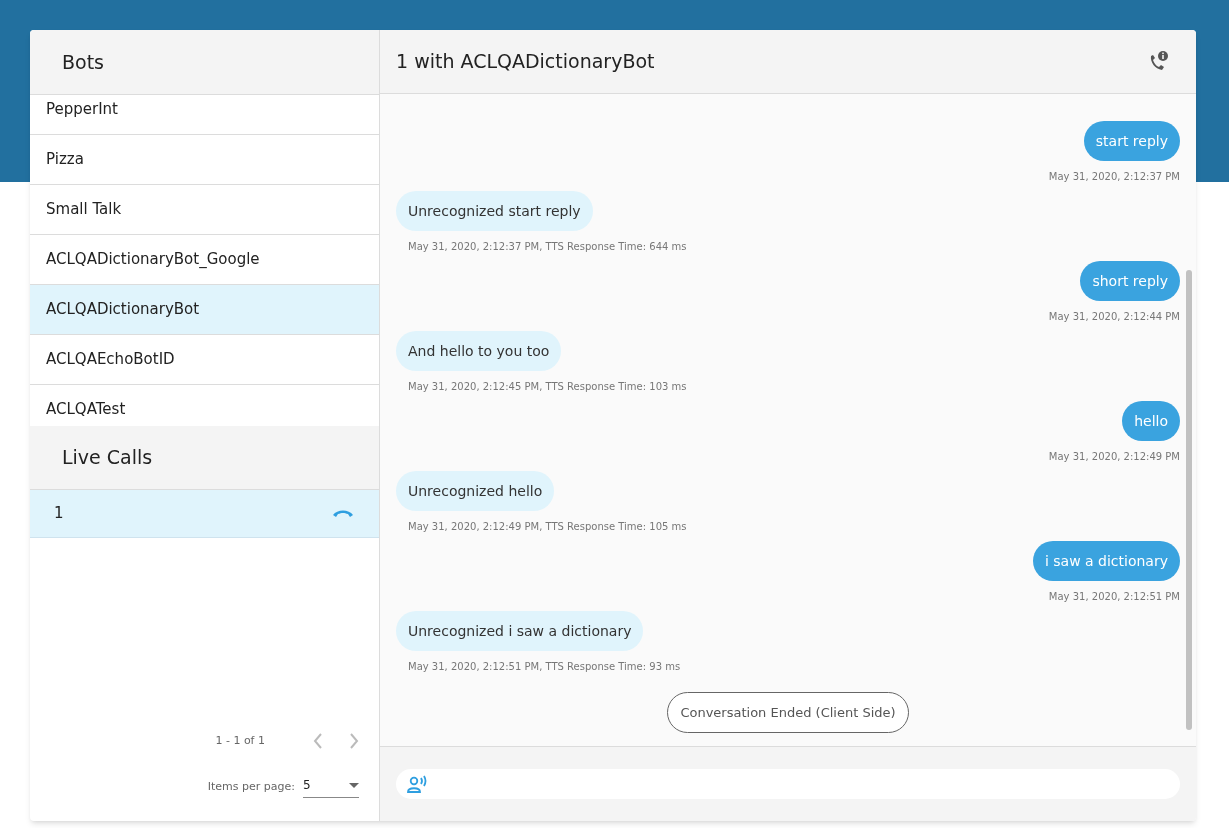  I want to click on bot-list-item: ACLQAEchoBotID, so click(204, 360).